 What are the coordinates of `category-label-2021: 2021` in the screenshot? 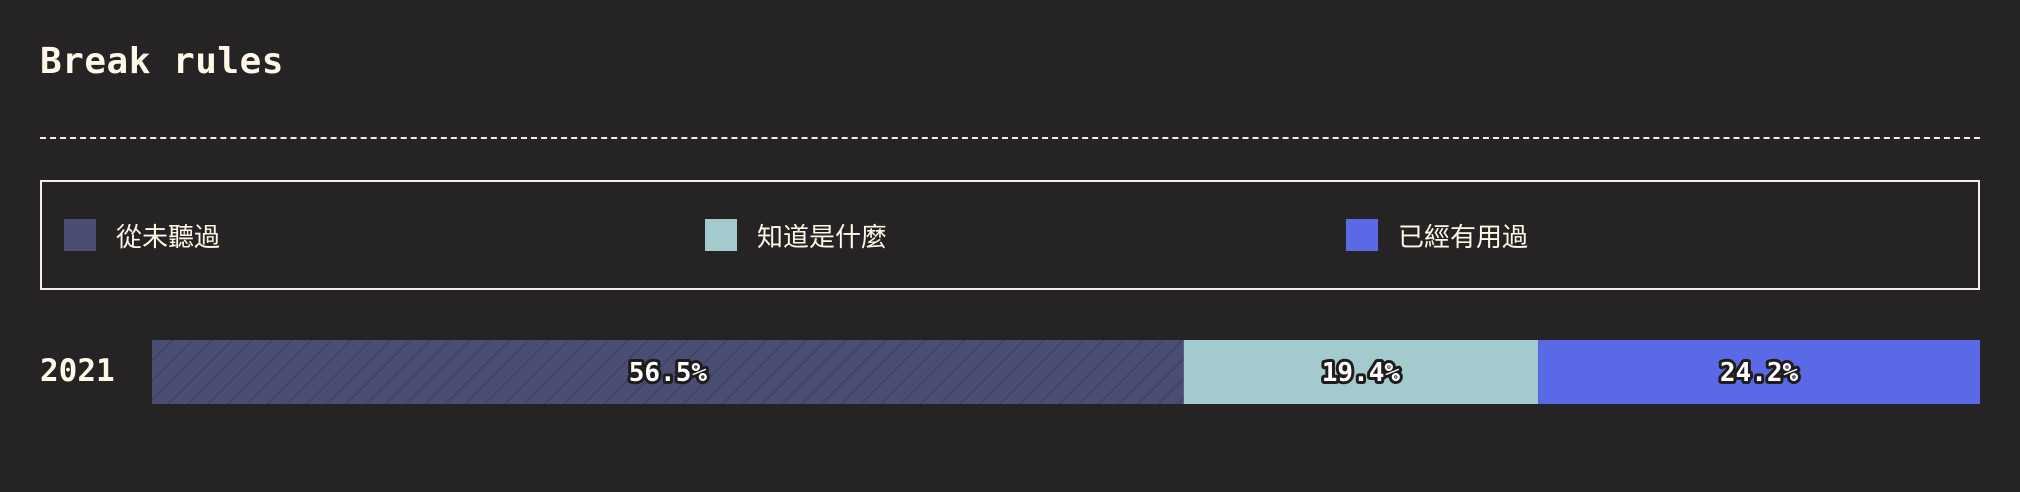 It's located at (77, 371).